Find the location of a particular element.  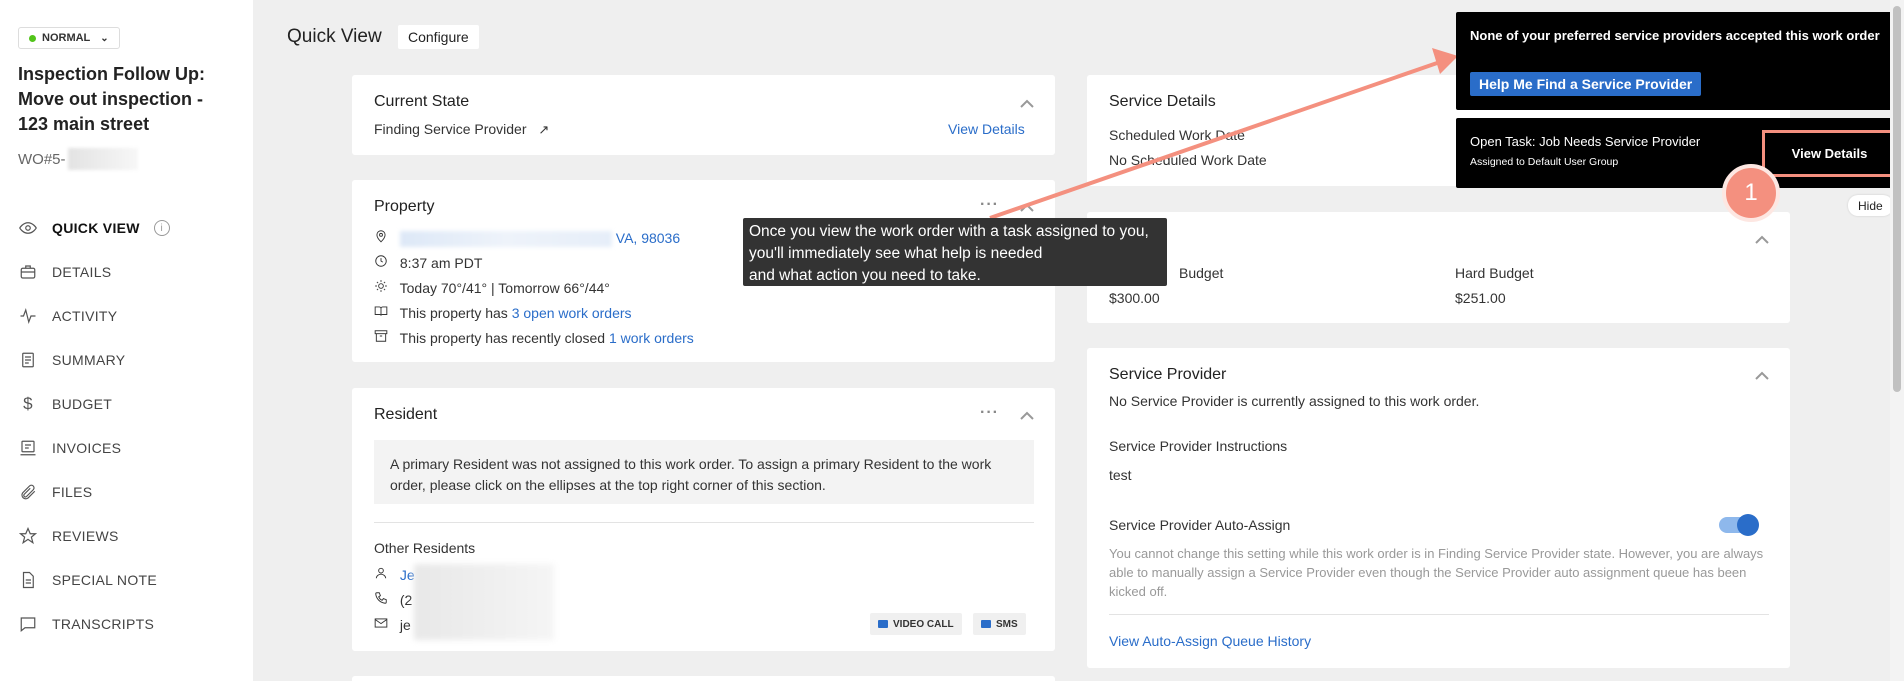

nav-label: TRANSCRIPTS is located at coordinates (103, 624).